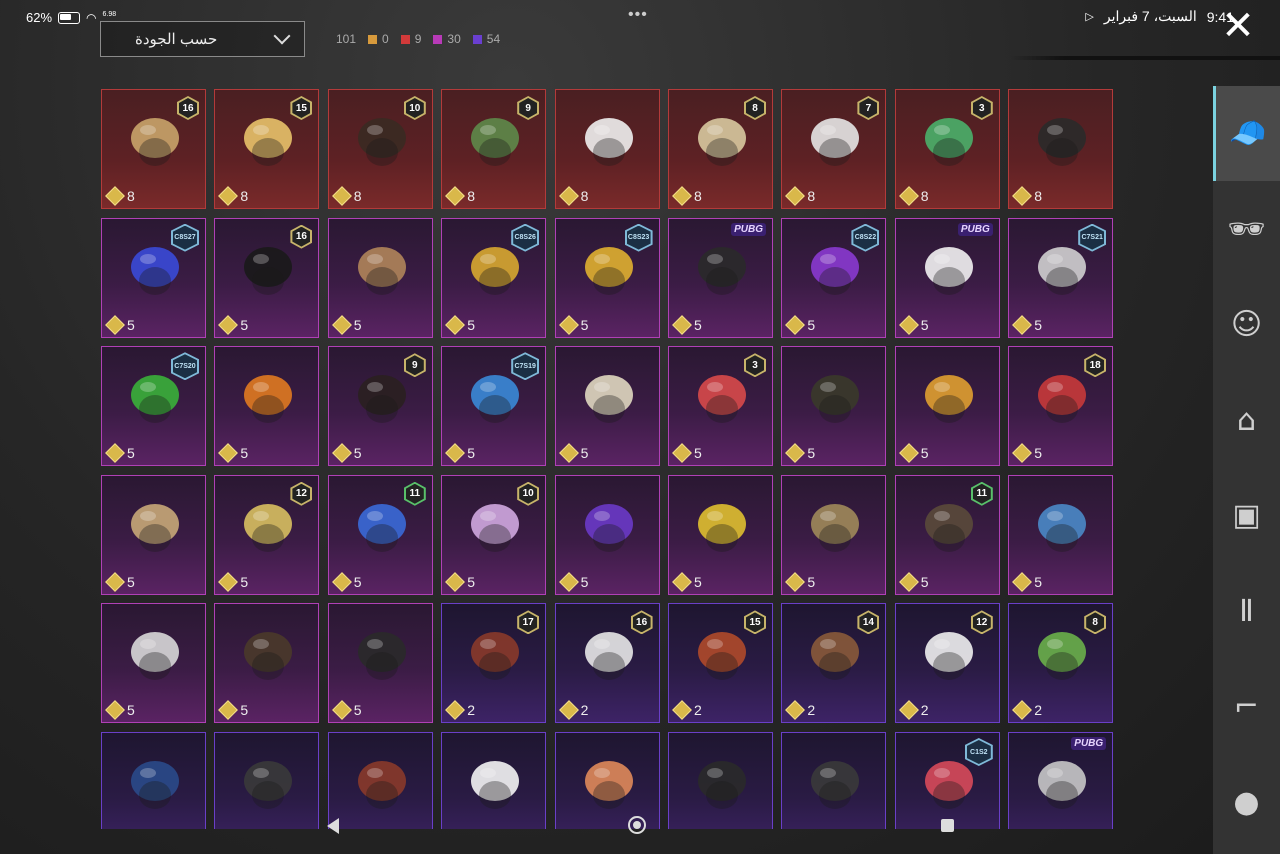  What do you see at coordinates (834, 149) in the screenshot?
I see `item-card: 78` at bounding box center [834, 149].